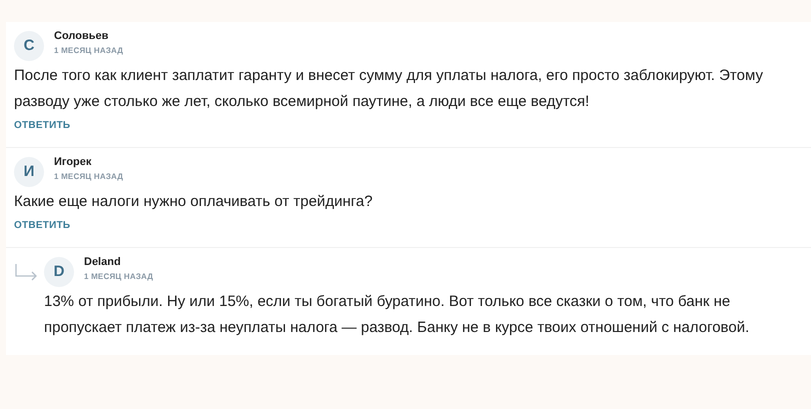 The image size is (811, 409). I want to click on comment-text: После того как клиент заплатит гаранту и внесет сумму для уплаты налога, его просто заблокируют. Этому разводу уже столько же лет, сколько всемирной паутине, а люди все еще ведутся!, so click(389, 89).